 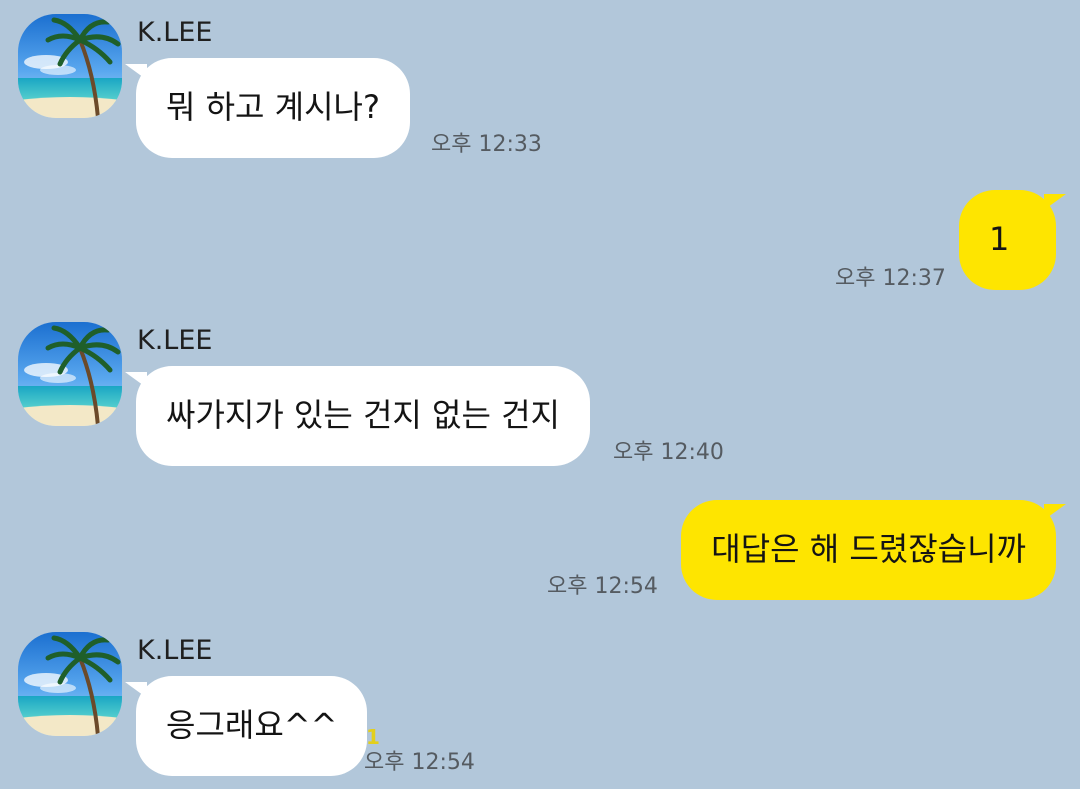 I want to click on message-bubble: 1, so click(x=1012, y=240).